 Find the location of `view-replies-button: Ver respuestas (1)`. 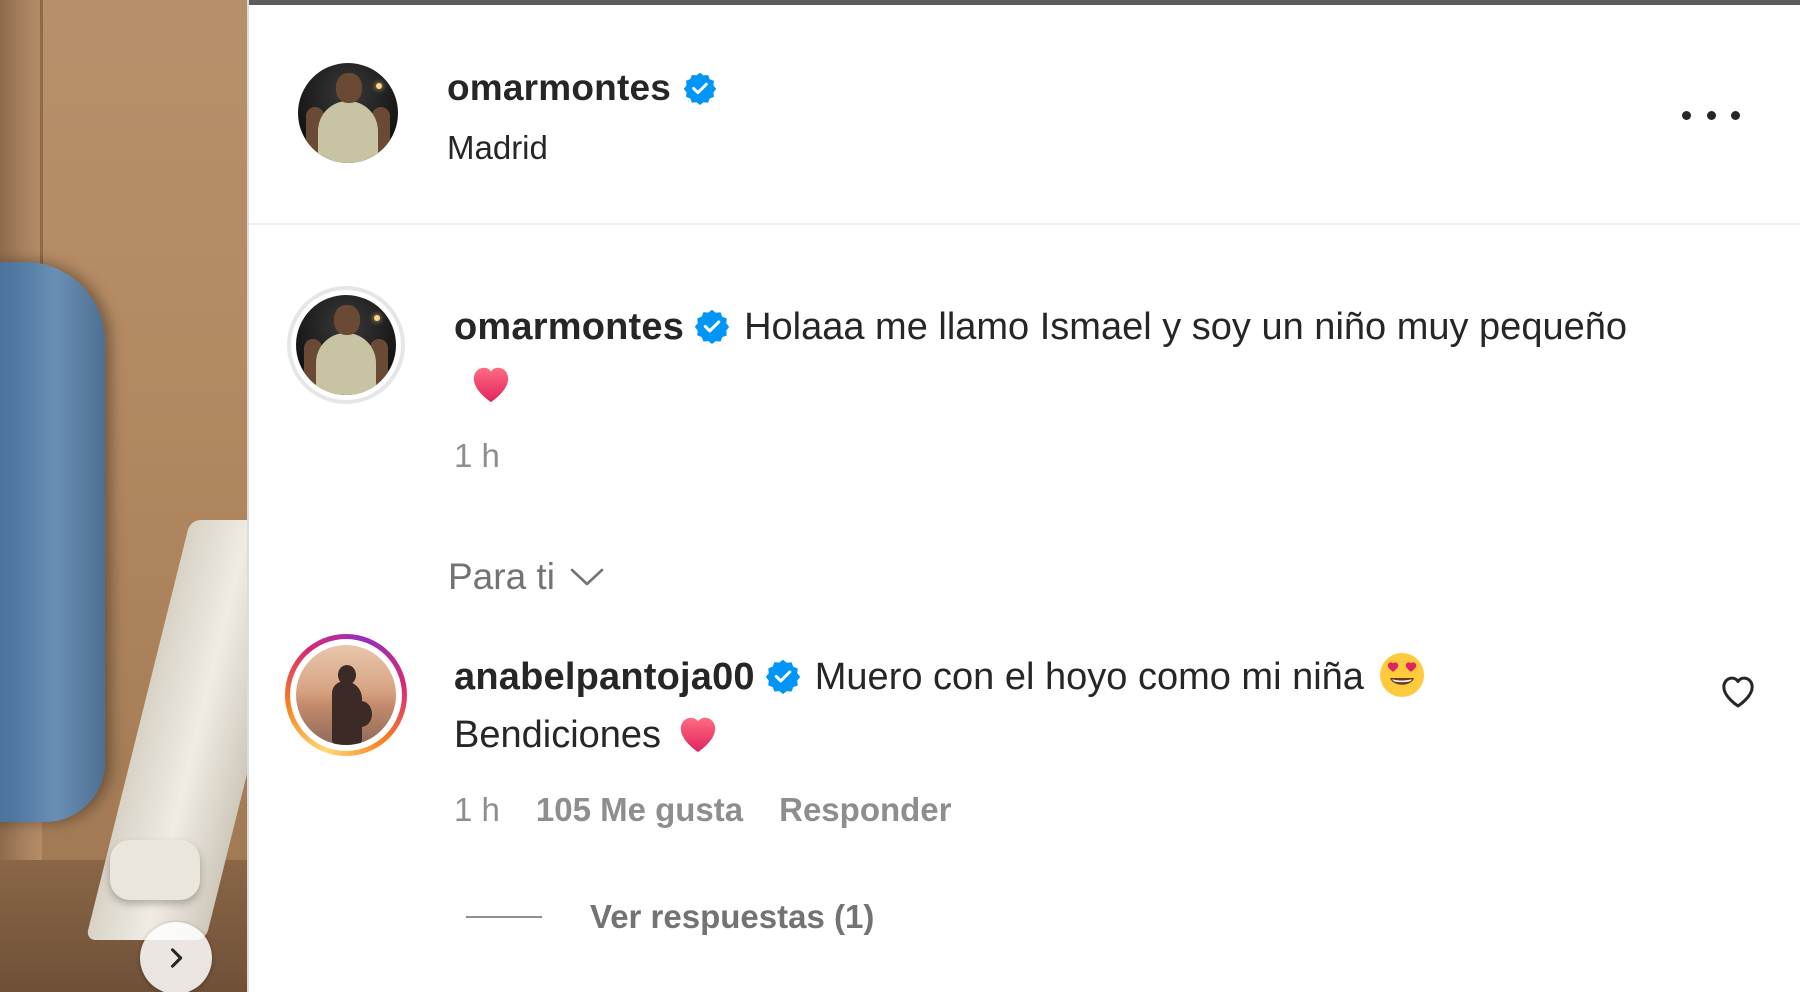

view-replies-button: Ver respuestas (1) is located at coordinates (670, 917).